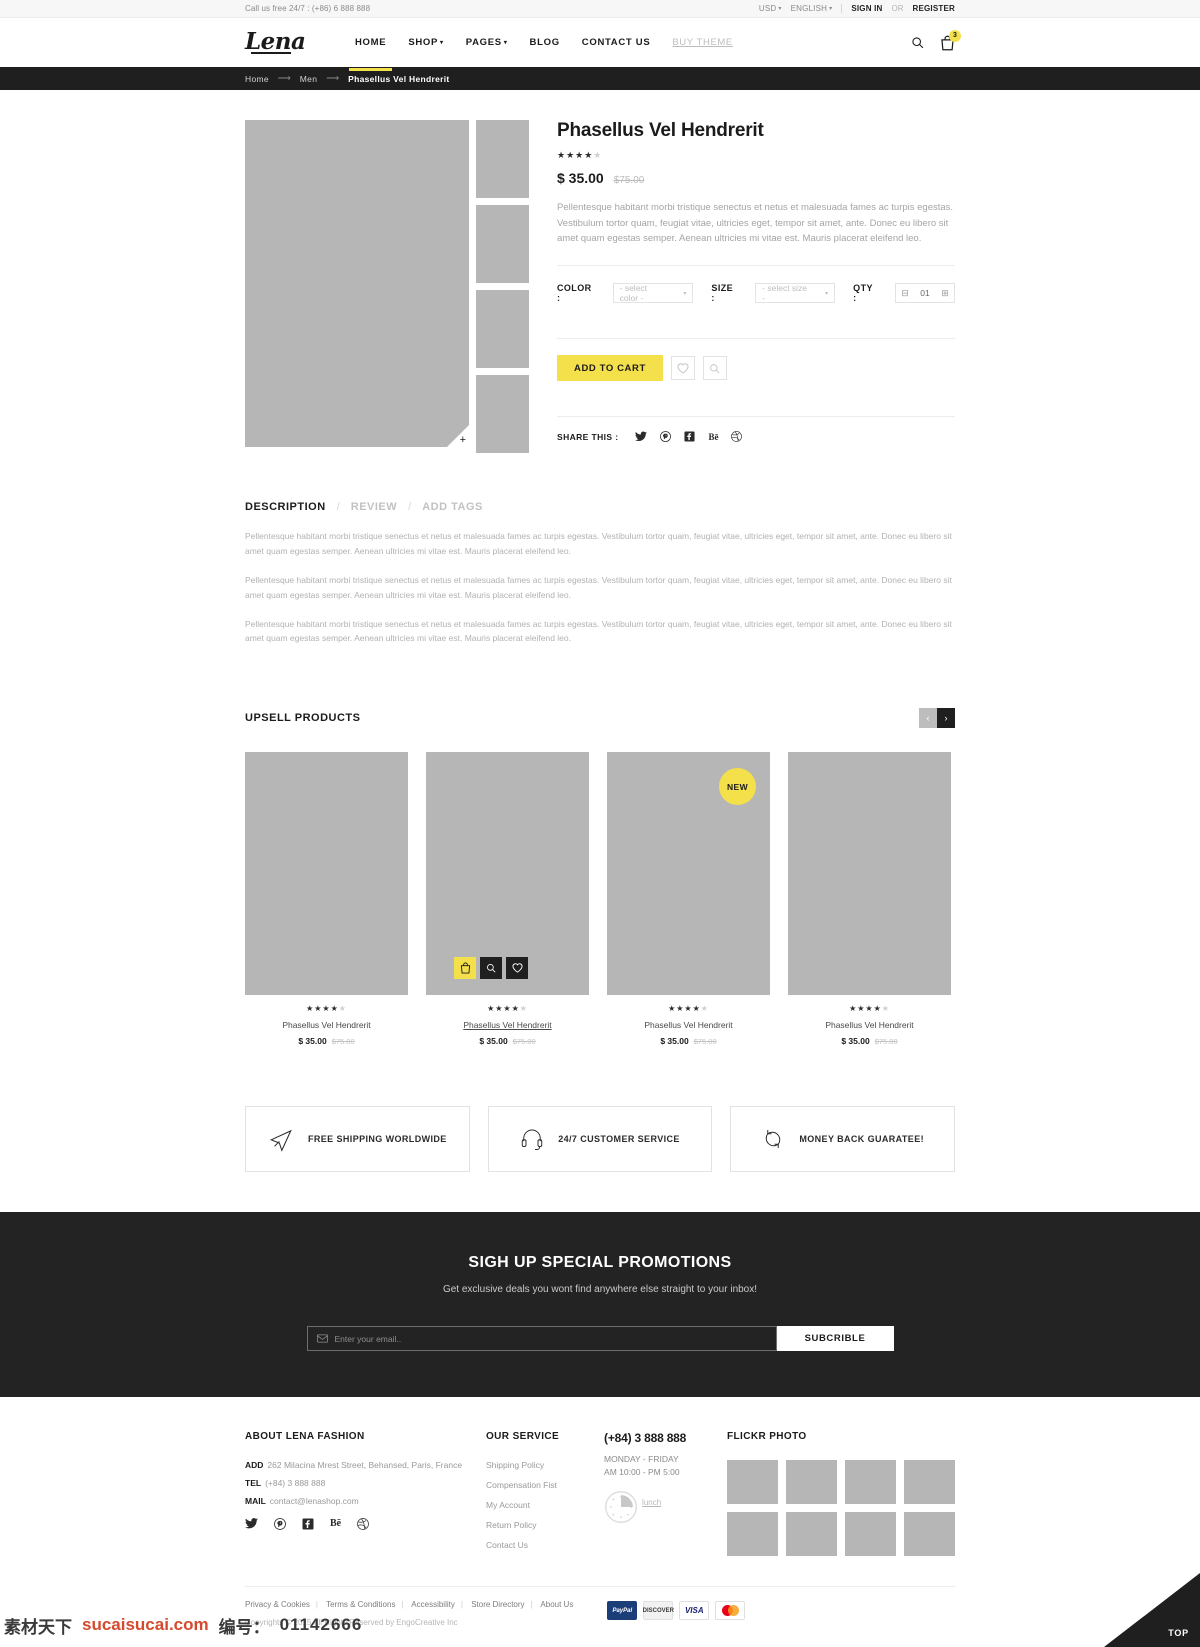  Describe the element at coordinates (545, 1525) in the screenshot. I see `footer-link-return-policy: Return Policy` at that location.